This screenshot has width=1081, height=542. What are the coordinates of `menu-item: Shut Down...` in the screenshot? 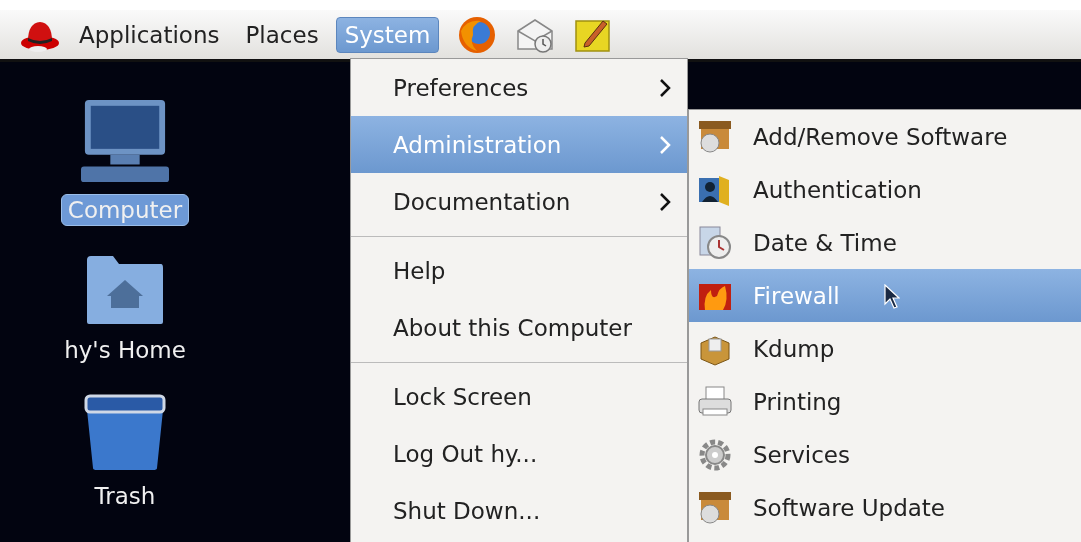 It's located at (519, 510).